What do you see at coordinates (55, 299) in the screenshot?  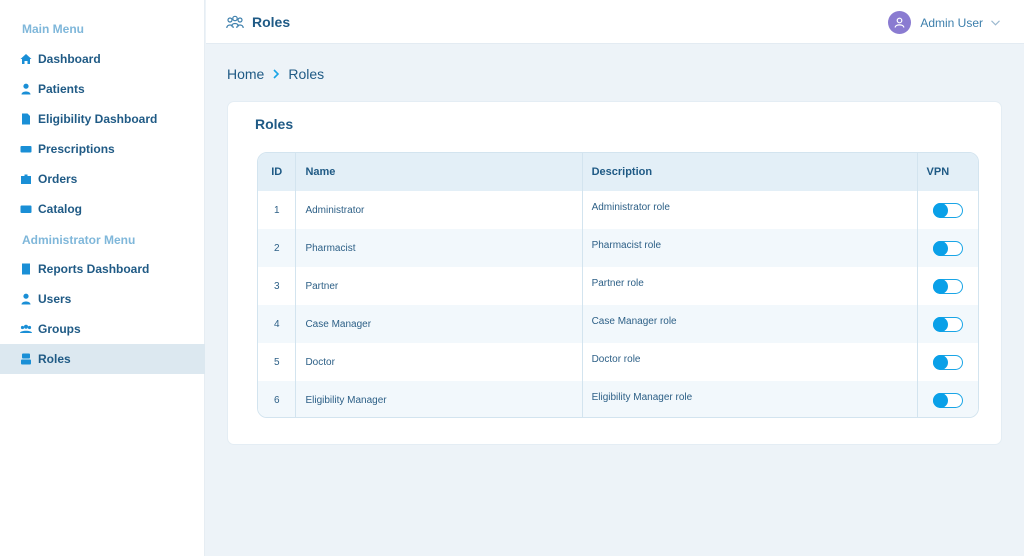 I see `sidebar-item-label: Users` at bounding box center [55, 299].